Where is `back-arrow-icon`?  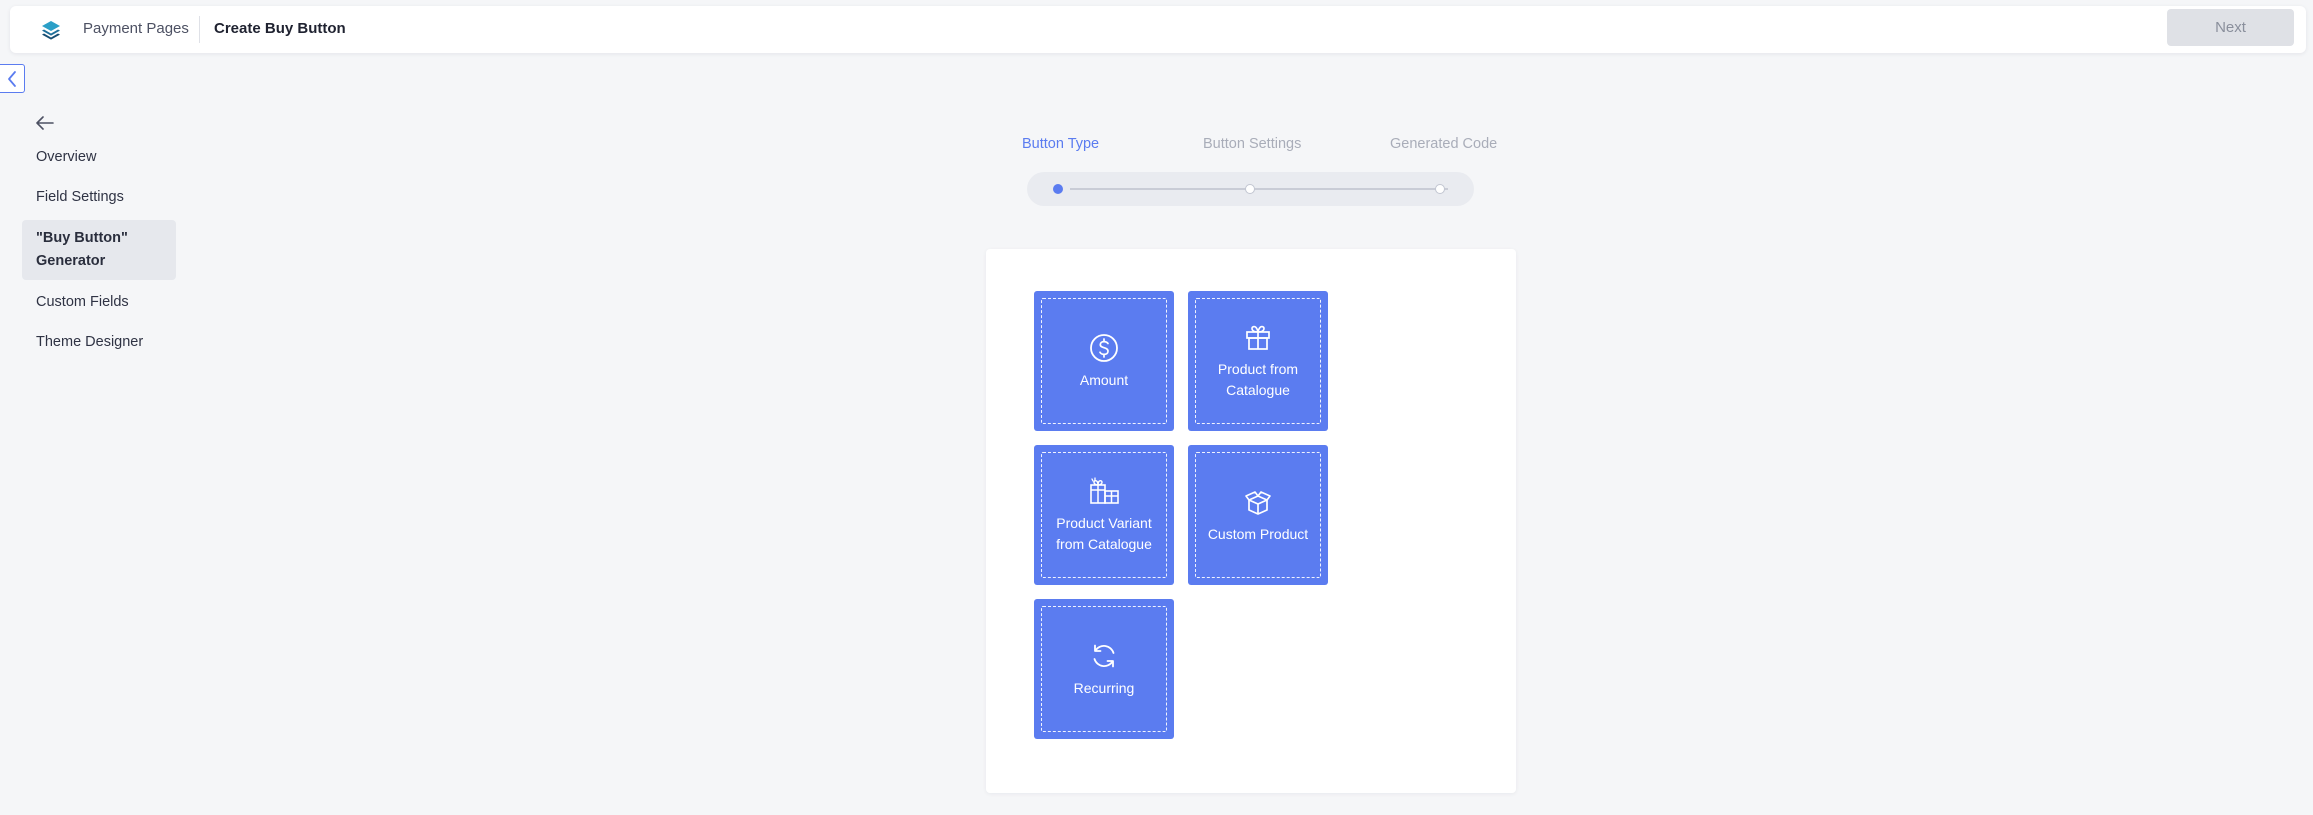
back-arrow-icon is located at coordinates (45, 123).